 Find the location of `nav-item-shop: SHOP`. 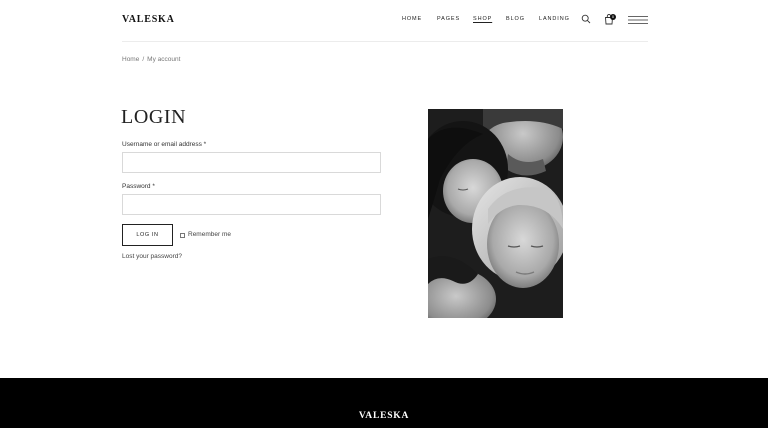

nav-item-shop: SHOP is located at coordinates (482, 19).